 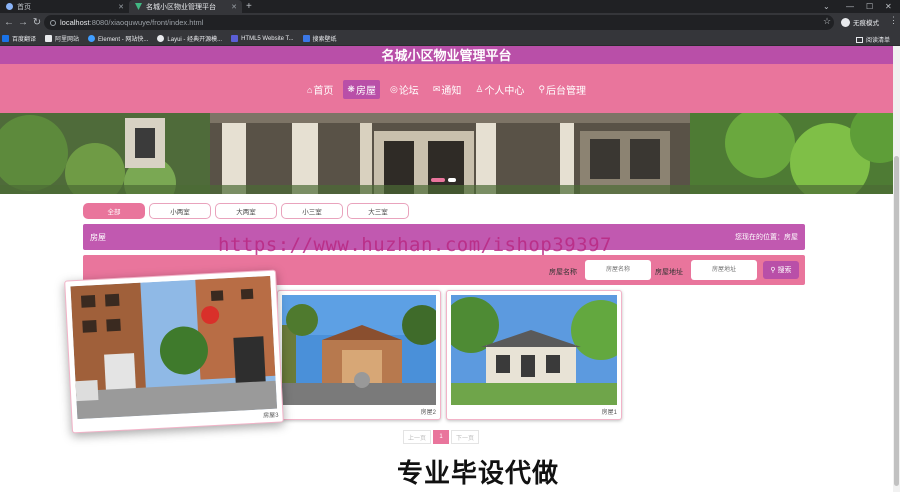 I want to click on nav-admin: ⚲ 后台管理, so click(x=562, y=89).